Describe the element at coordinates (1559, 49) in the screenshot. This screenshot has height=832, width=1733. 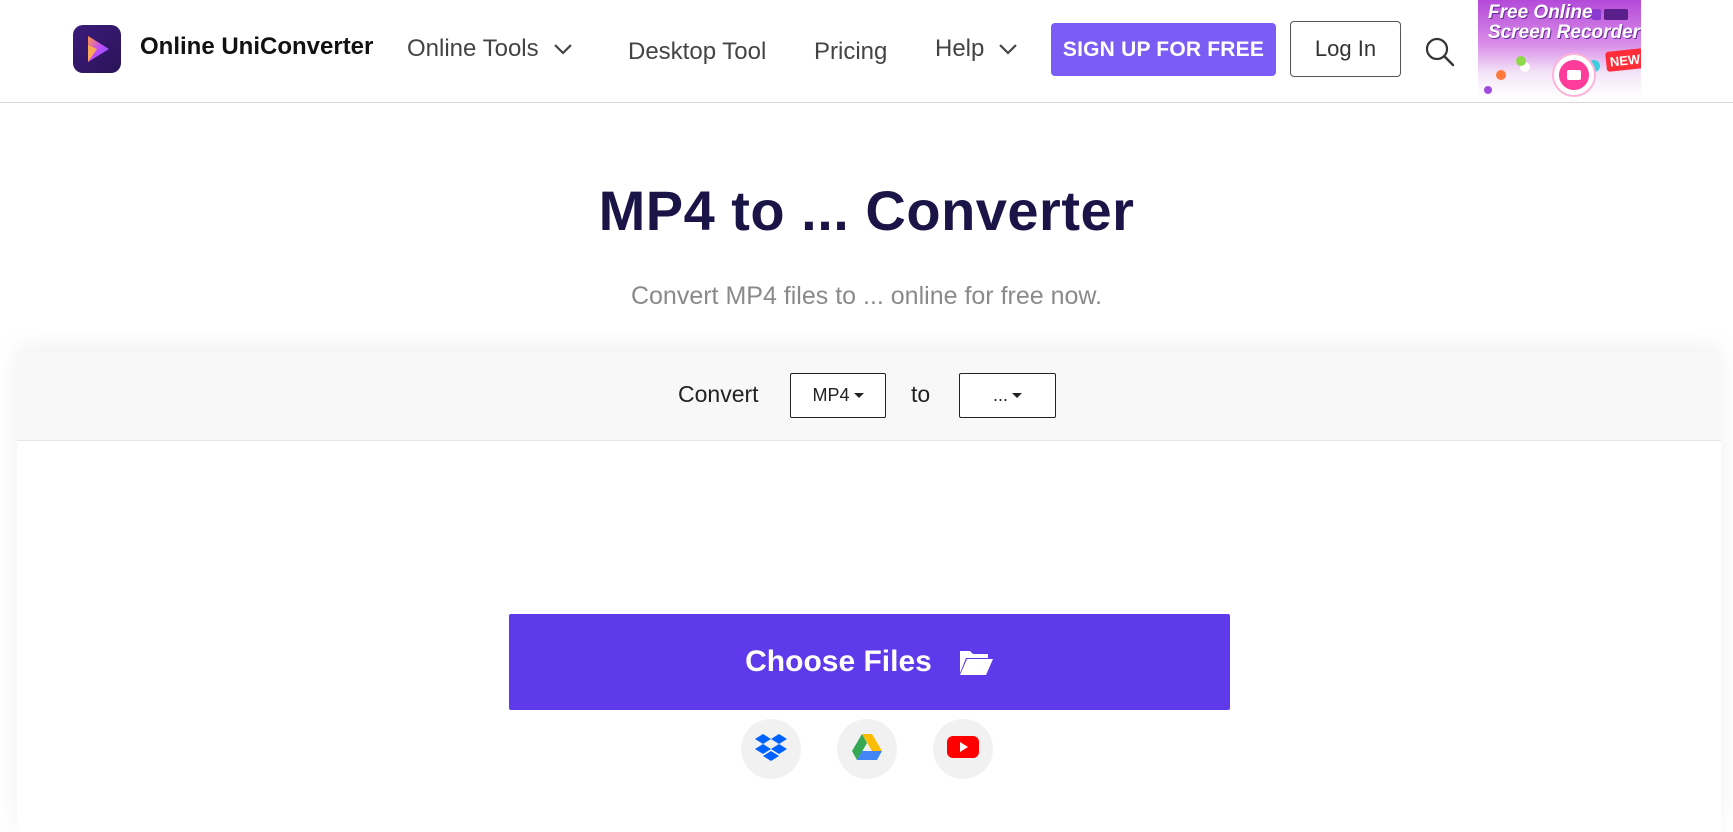
I see `screen-recorder-ad-banner: Free Online Screen Recorder NEW` at that location.